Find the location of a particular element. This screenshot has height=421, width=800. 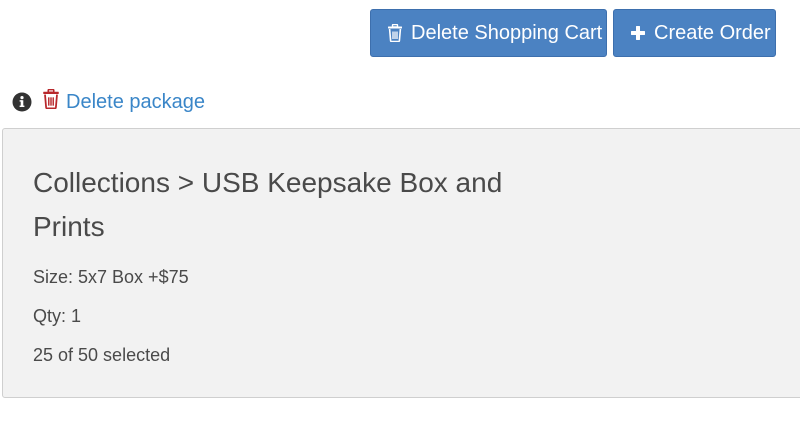

toolbar: Delete Shopping Cart Create Order is located at coordinates (573, 33).